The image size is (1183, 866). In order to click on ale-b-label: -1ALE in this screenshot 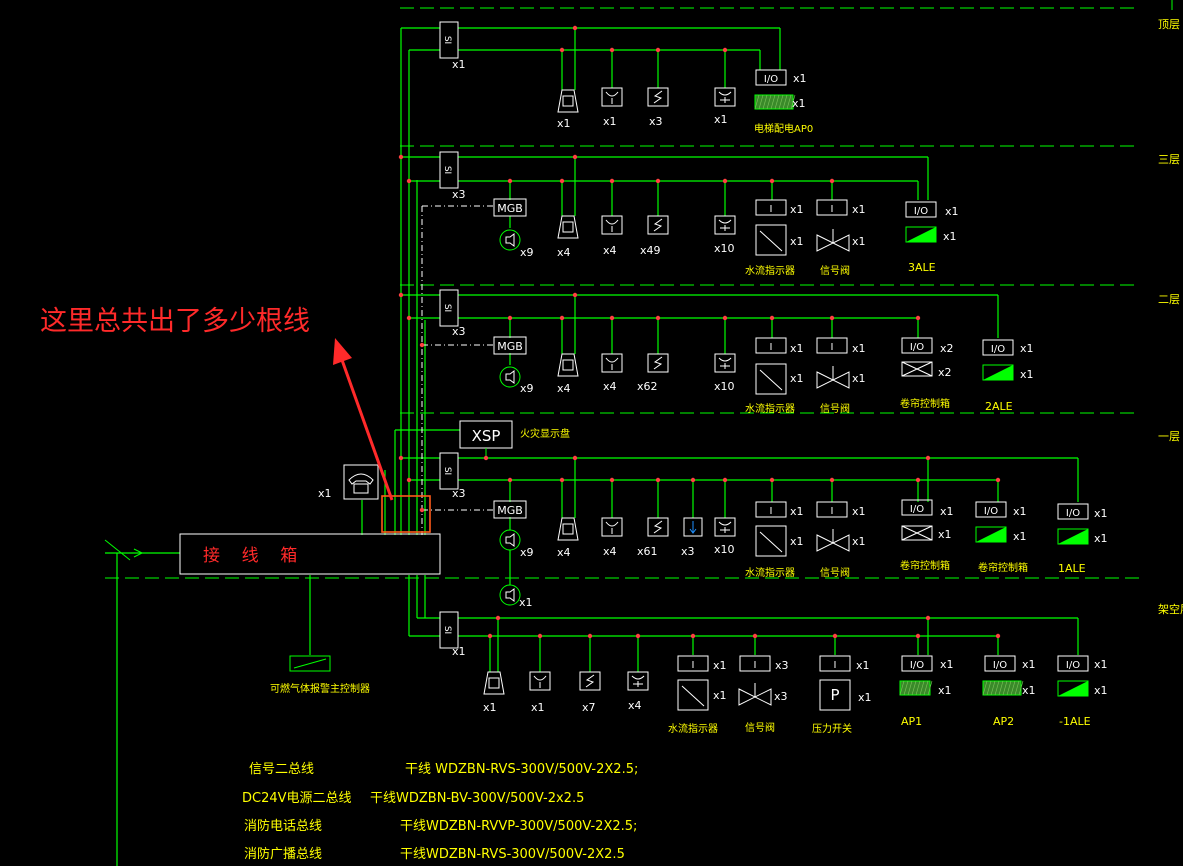, I will do `click(1075, 721)`.